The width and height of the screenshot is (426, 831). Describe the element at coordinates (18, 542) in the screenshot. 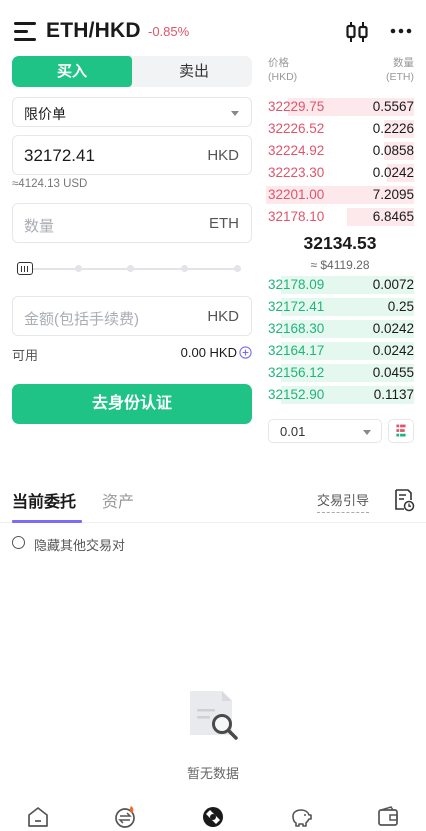

I see `radio-button` at that location.